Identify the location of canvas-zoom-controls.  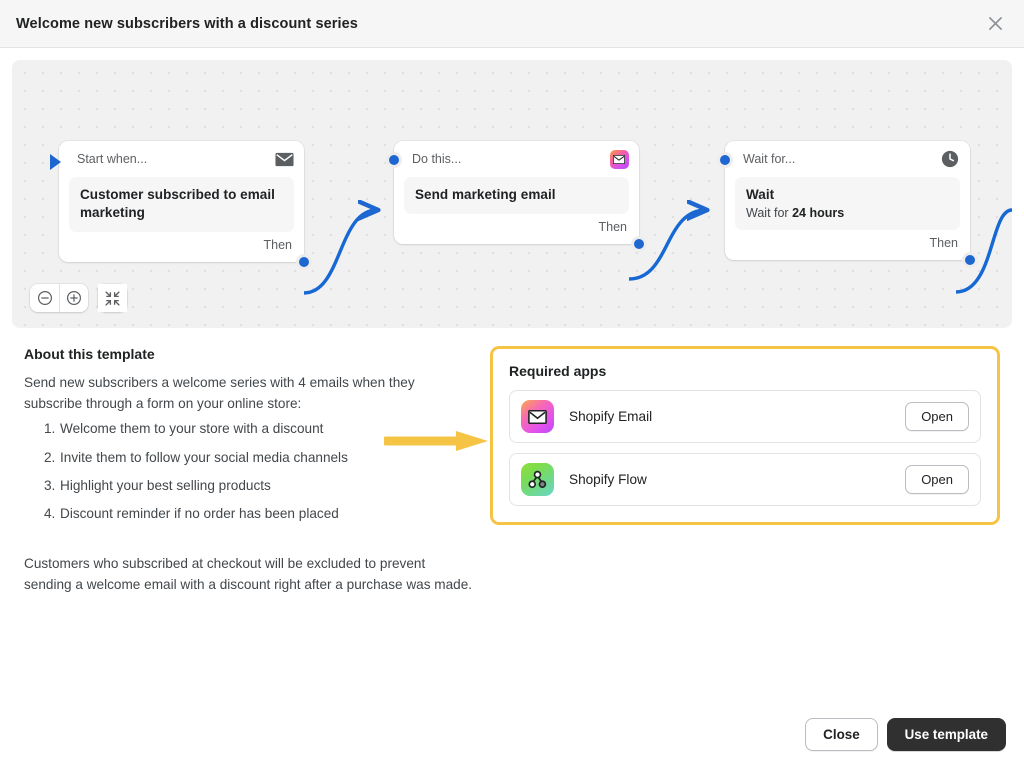
(78, 298).